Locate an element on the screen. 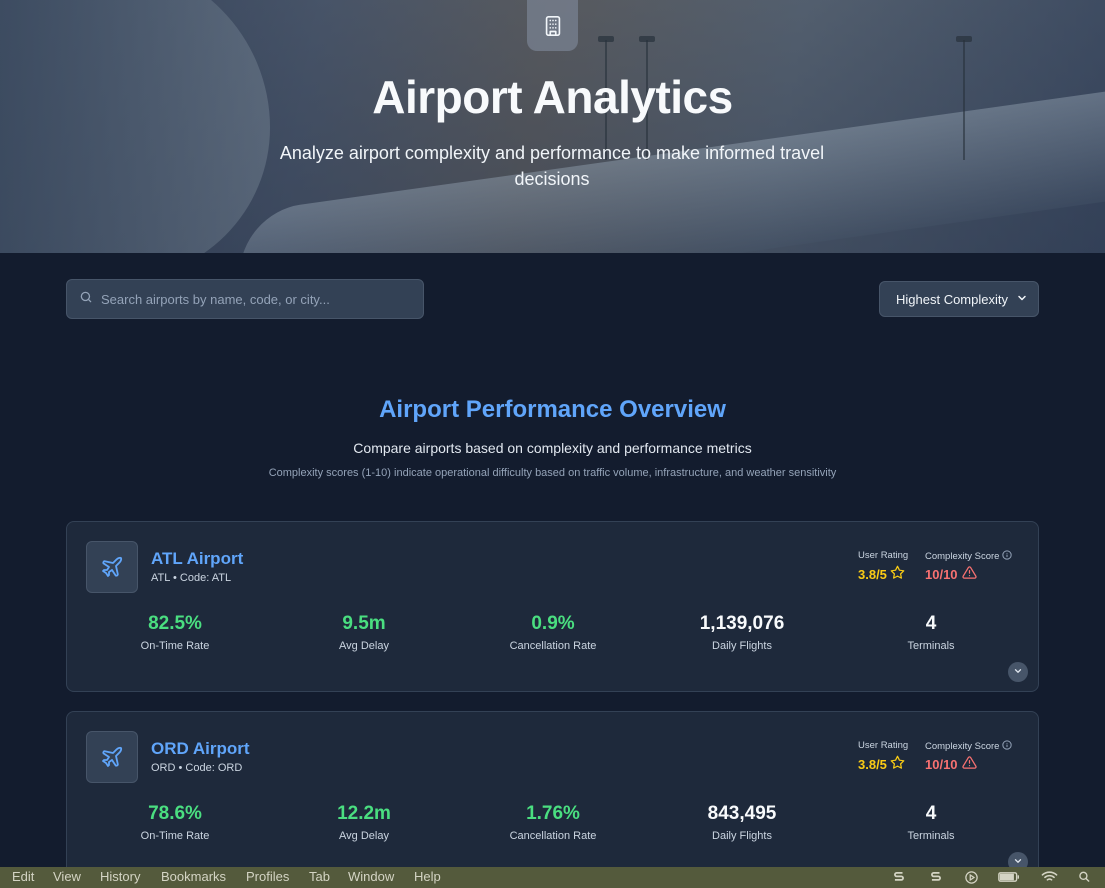  search-box is located at coordinates (245, 299).